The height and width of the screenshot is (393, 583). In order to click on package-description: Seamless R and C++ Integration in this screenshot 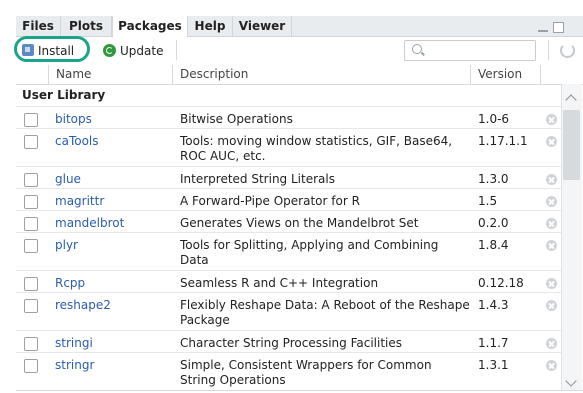, I will do `click(279, 283)`.